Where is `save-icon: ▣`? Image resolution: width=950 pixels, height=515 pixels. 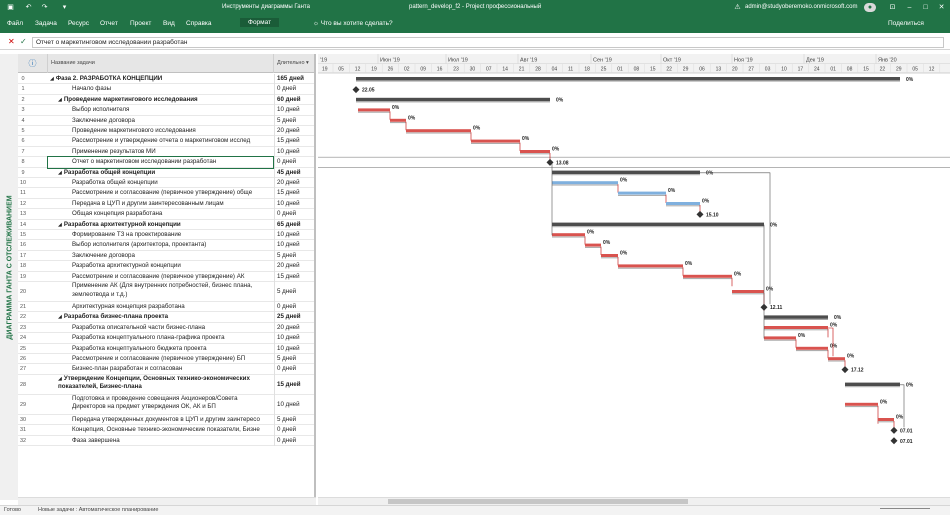
save-icon: ▣ is located at coordinates (10, 7).